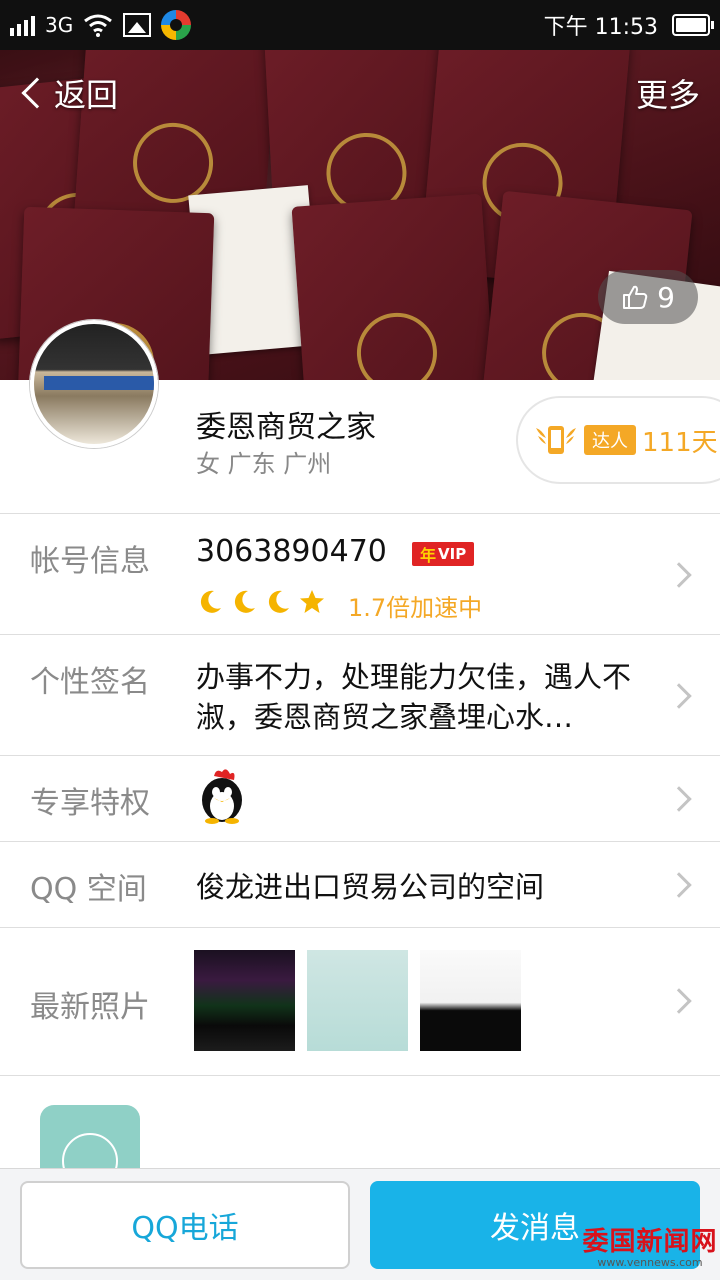  Describe the element at coordinates (90, 682) in the screenshot. I see `signature-label: 个性签名` at that location.